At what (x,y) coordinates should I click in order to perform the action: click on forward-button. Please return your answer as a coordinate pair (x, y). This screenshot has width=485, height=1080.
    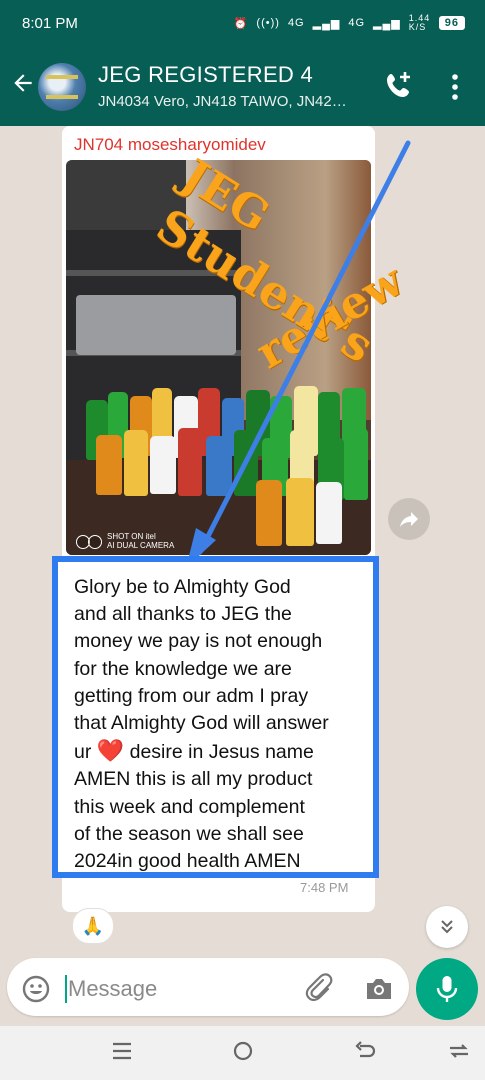
    Looking at the image, I should click on (409, 519).